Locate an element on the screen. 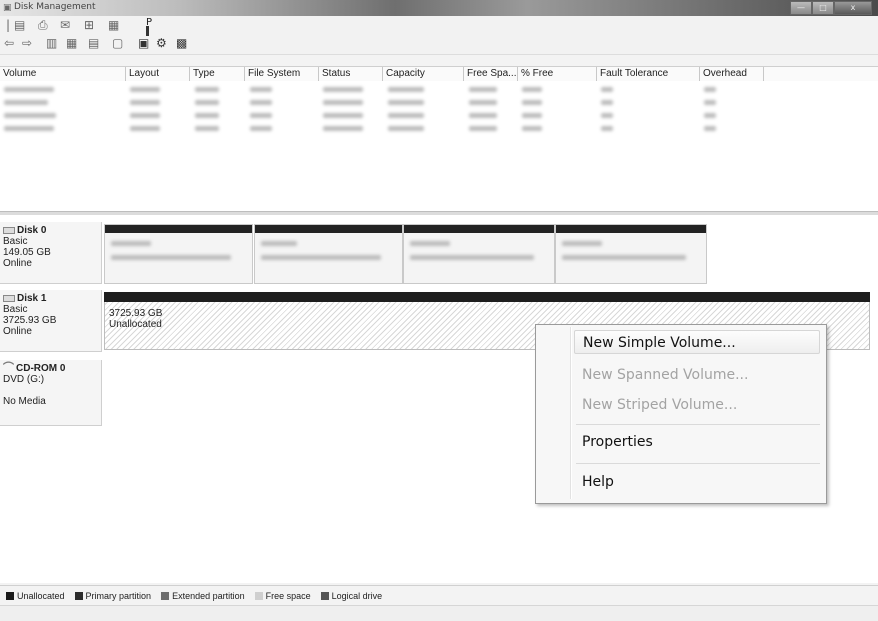  unallocated-label: Unallocated is located at coordinates (135, 324).